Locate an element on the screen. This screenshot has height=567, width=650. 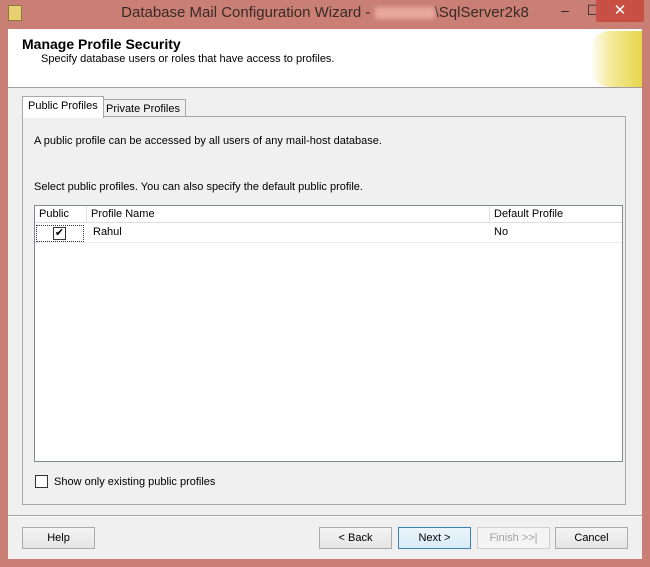
database-mail-logo-icon is located at coordinates (616, 59).